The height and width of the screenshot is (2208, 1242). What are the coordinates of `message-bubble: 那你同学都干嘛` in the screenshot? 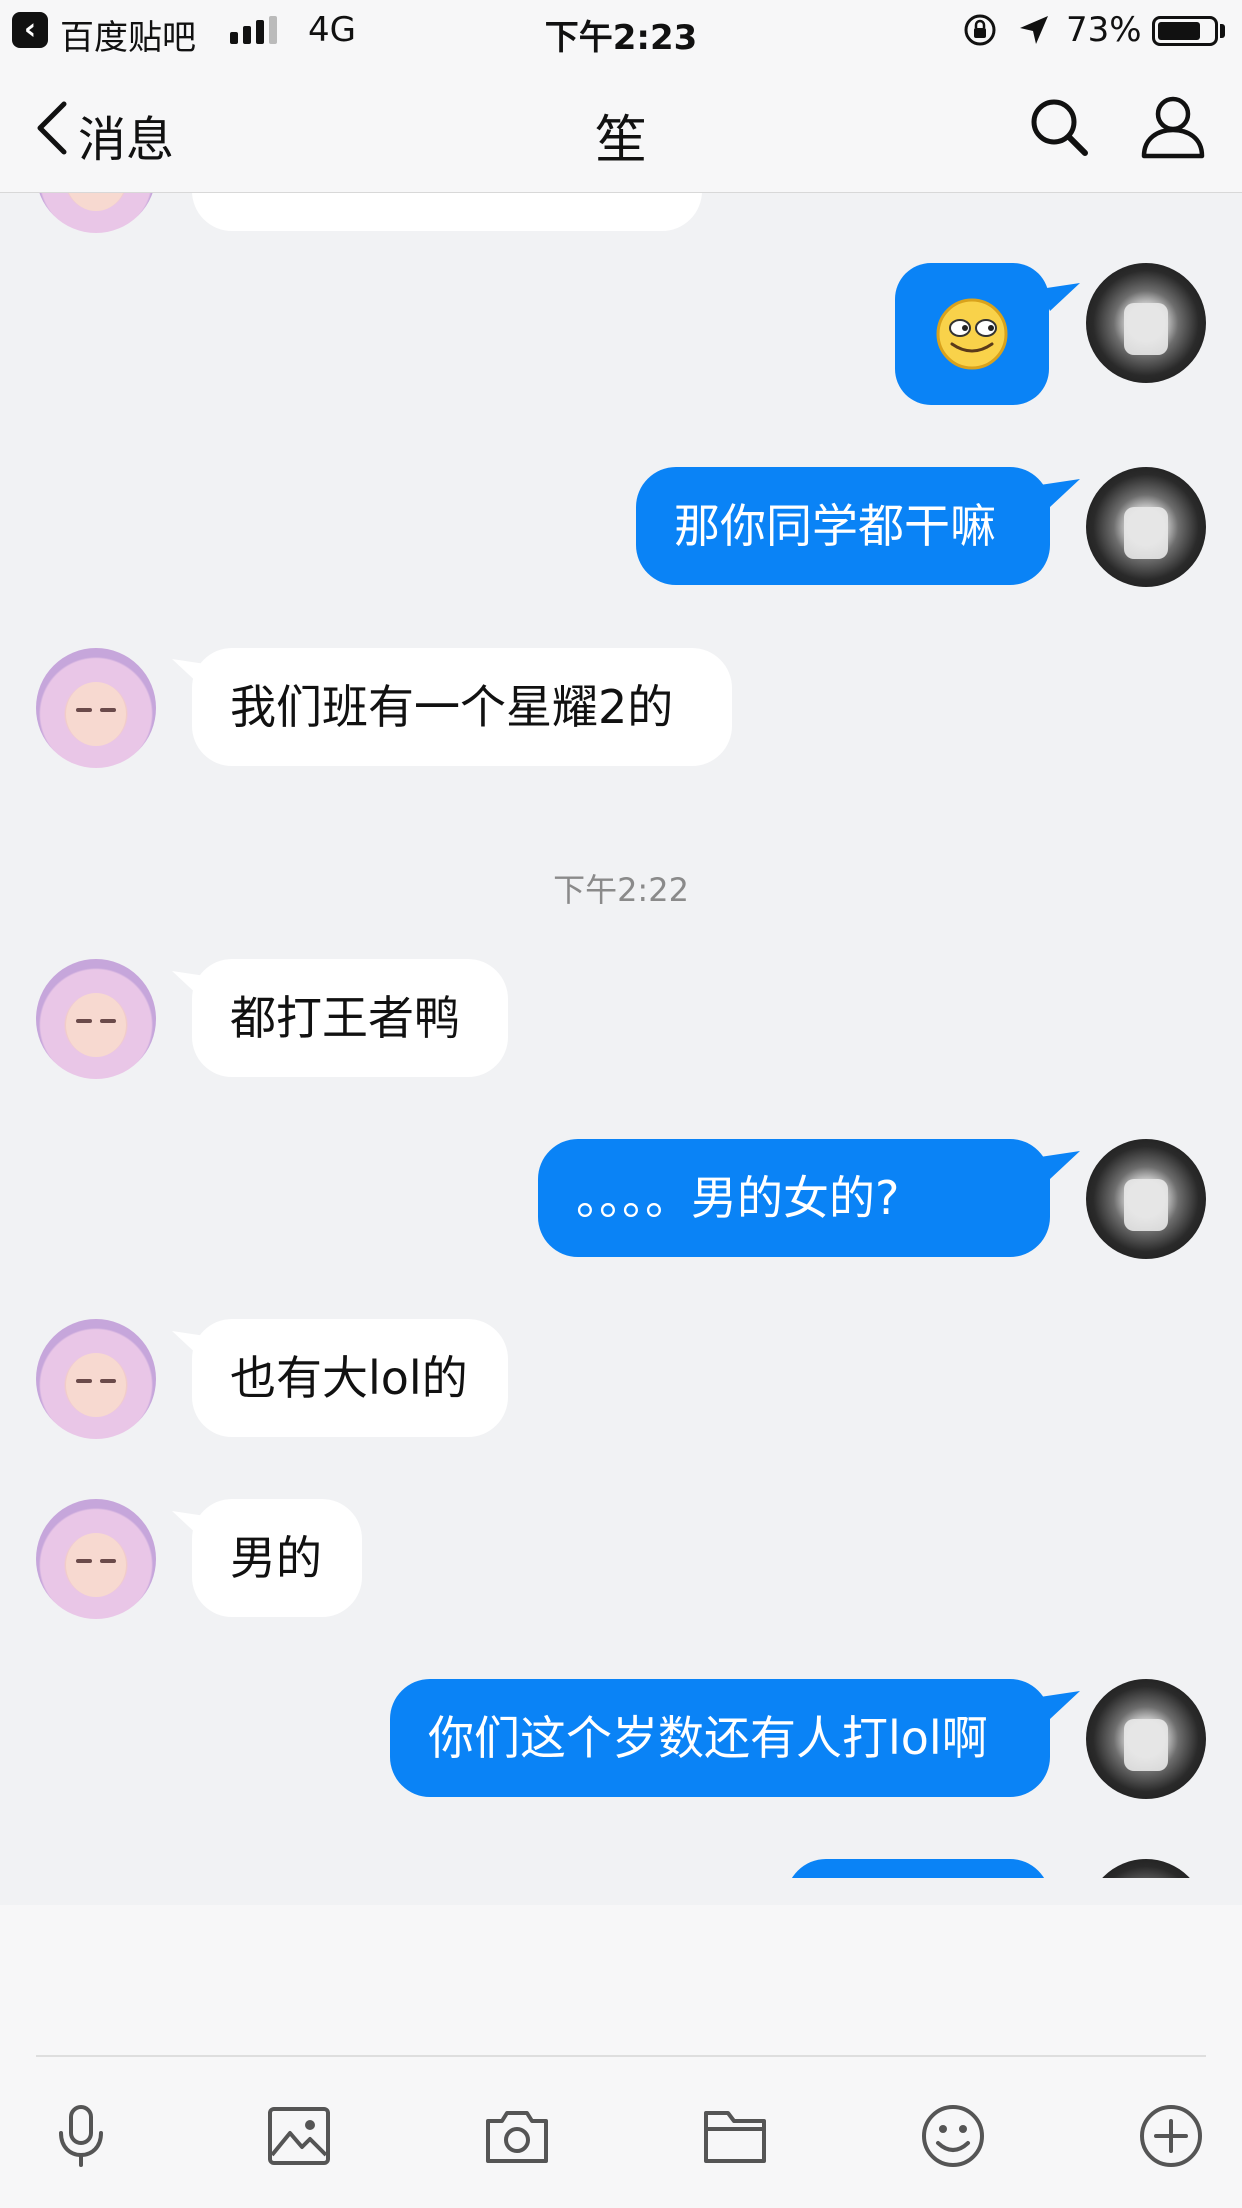 It's located at (843, 526).